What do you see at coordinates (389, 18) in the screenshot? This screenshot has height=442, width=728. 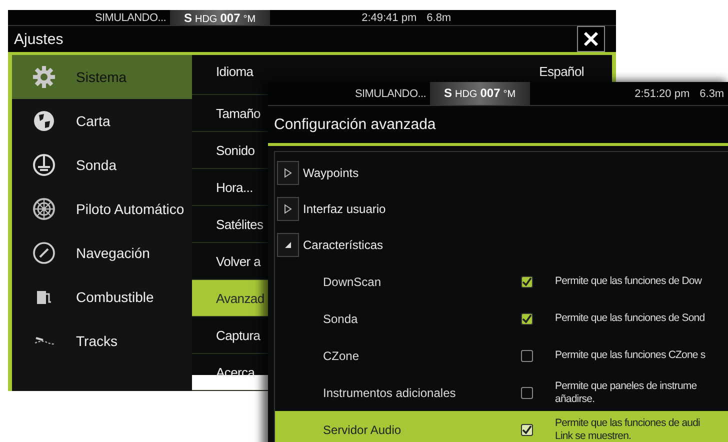 I see `time-text: 2:49:41 pm` at bounding box center [389, 18].